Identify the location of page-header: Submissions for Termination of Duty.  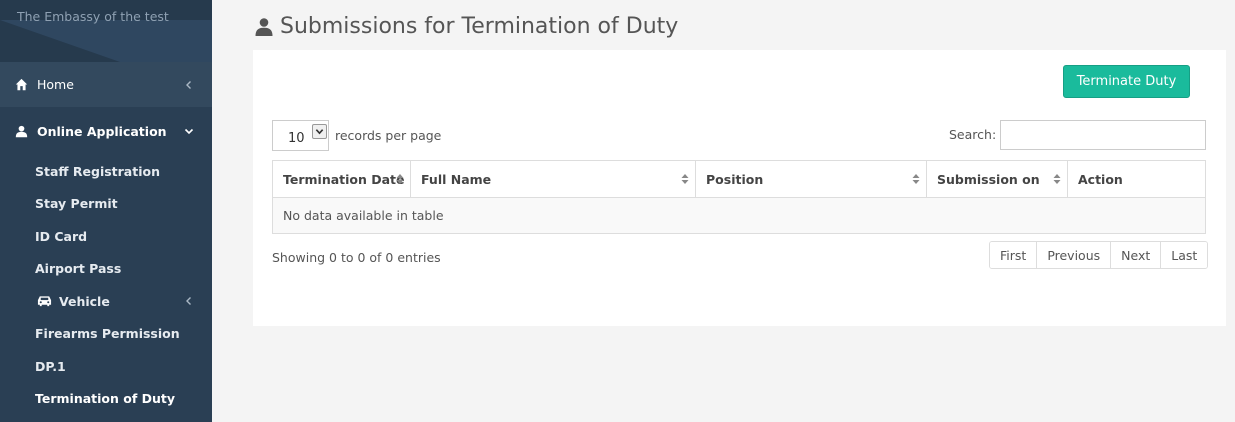
(466, 26).